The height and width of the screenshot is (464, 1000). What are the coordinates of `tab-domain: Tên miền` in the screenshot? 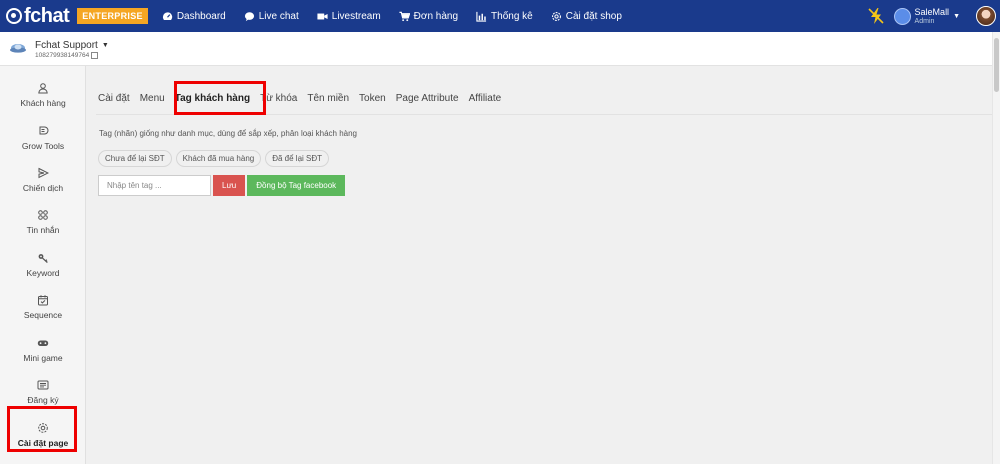 It's located at (328, 98).